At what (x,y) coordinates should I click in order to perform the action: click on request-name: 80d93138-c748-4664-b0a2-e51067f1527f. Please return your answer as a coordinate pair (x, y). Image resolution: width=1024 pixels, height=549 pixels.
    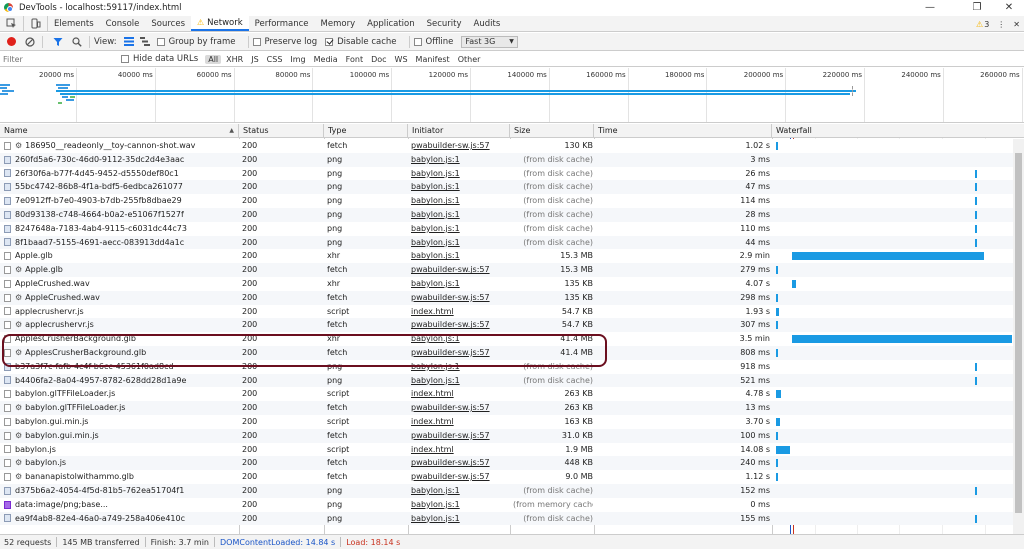
    Looking at the image, I should click on (121, 215).